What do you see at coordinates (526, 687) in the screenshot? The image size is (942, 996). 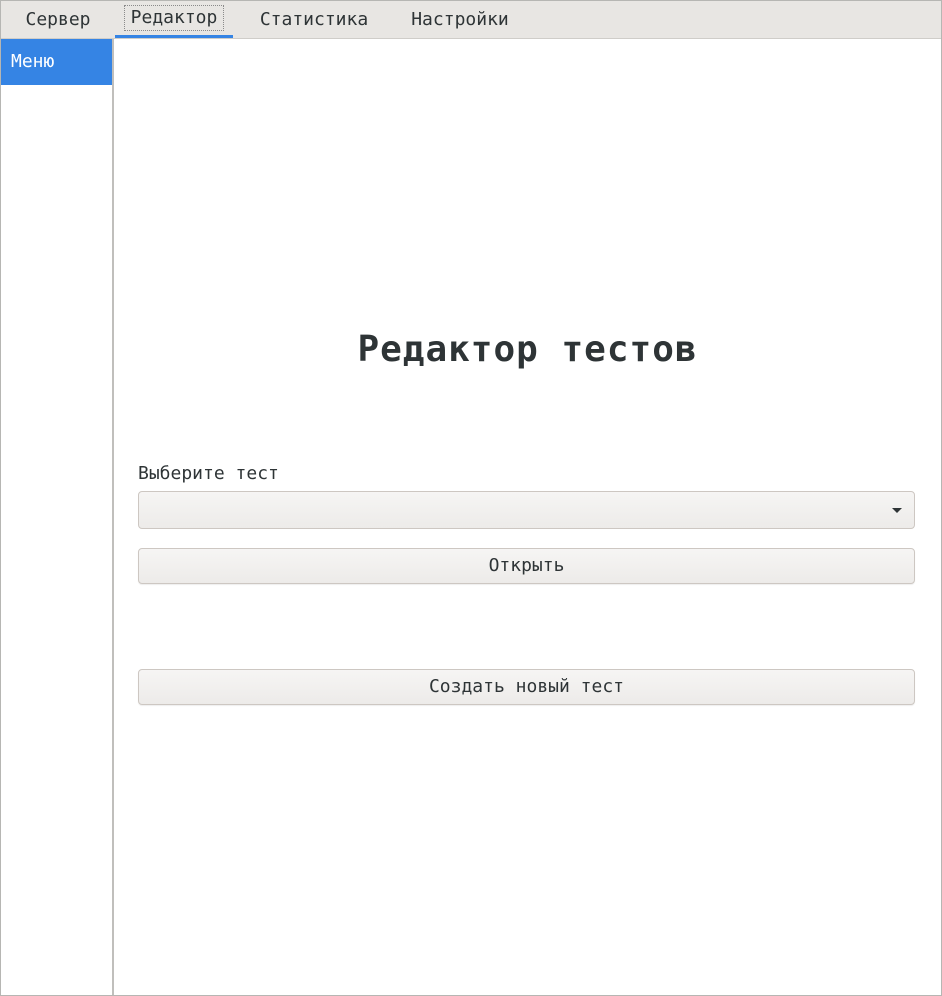 I see `create-new-test-button: Создать новый тест` at bounding box center [526, 687].